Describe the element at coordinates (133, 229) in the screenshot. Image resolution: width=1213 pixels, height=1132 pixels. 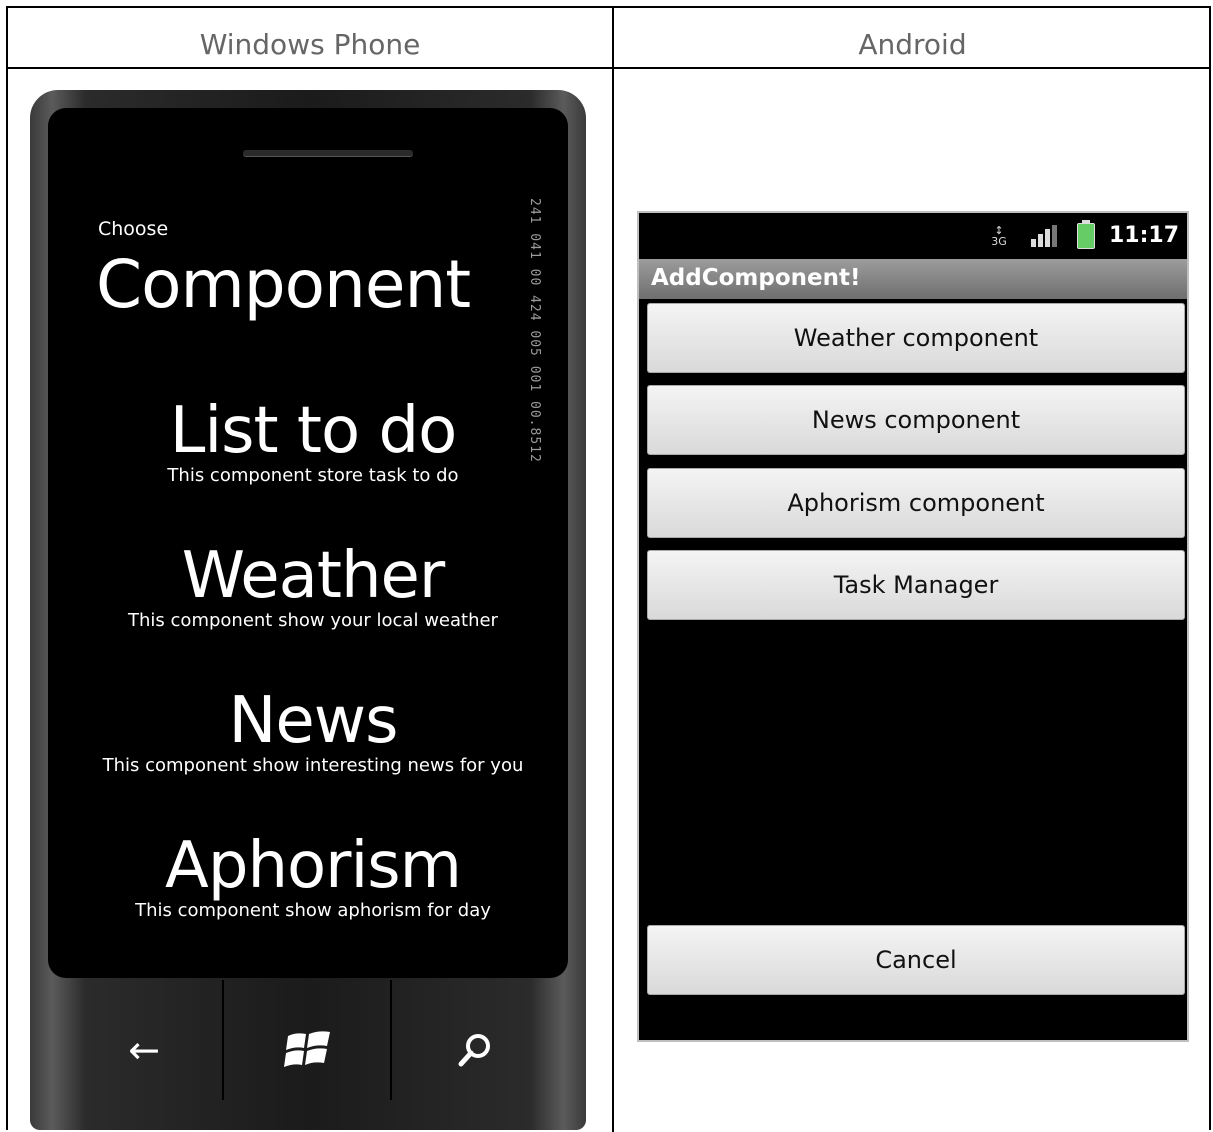
I see `wp-page-subtitle: Choose` at that location.